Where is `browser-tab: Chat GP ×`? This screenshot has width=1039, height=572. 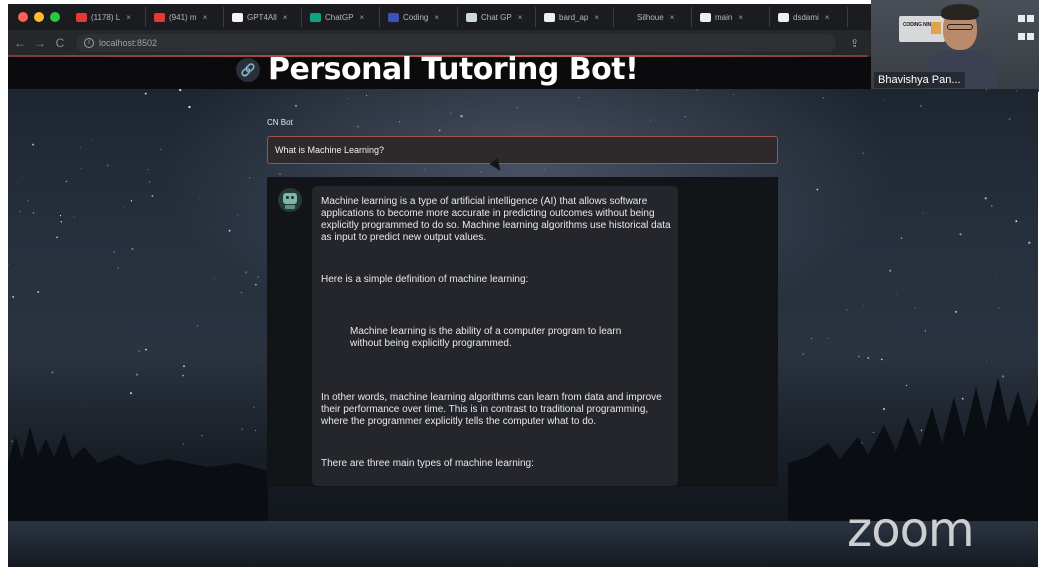
browser-tab: Chat GP × is located at coordinates (498, 17).